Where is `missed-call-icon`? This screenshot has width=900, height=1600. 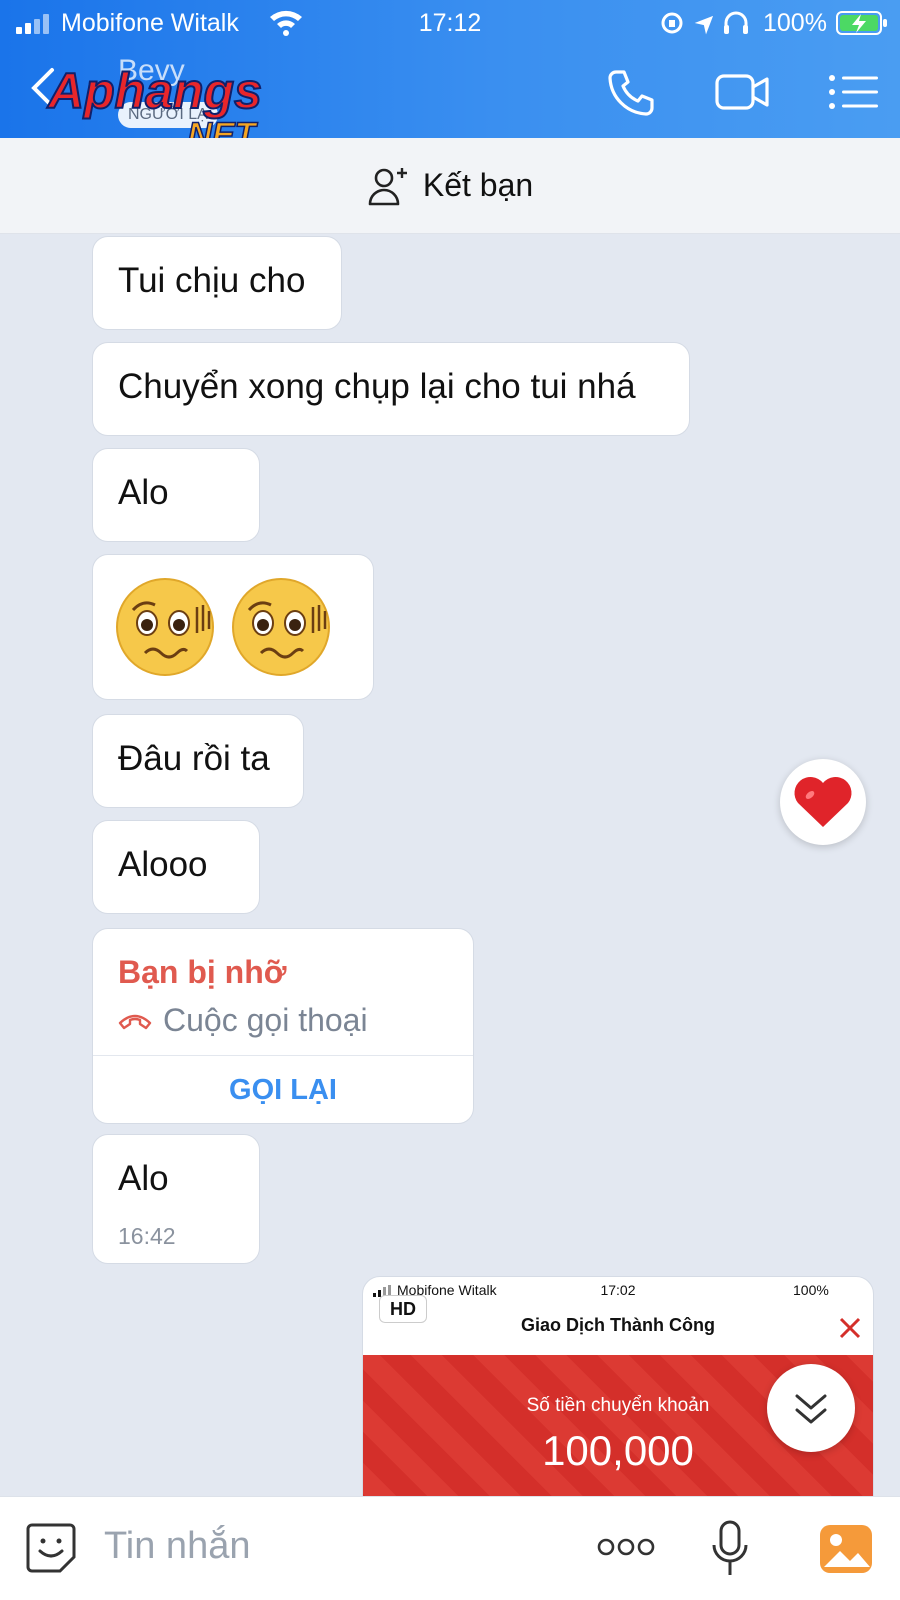 missed-call-icon is located at coordinates (135, 1022).